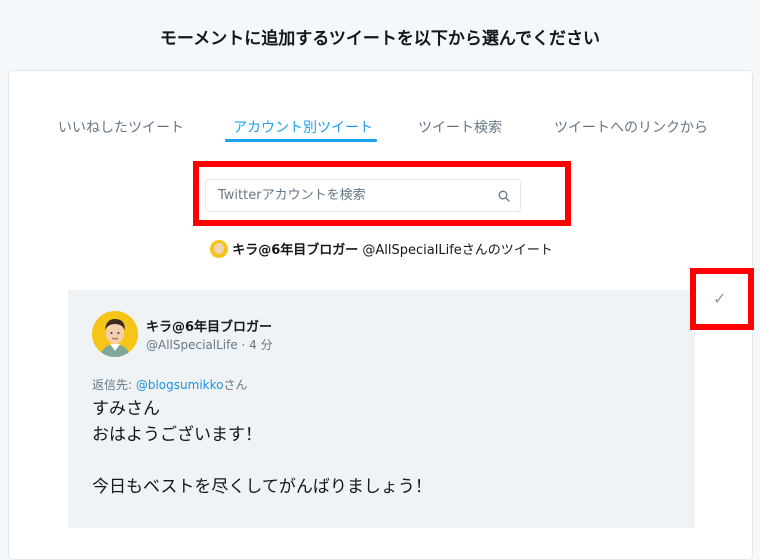  Describe the element at coordinates (114, 385) in the screenshot. I see `reply-prefix: 返信先:` at that location.